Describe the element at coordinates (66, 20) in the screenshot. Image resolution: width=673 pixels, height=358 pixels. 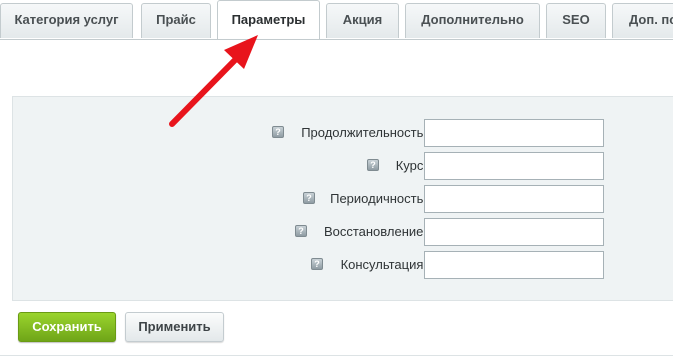
I see `tab-service-category: Категория услуг` at that location.